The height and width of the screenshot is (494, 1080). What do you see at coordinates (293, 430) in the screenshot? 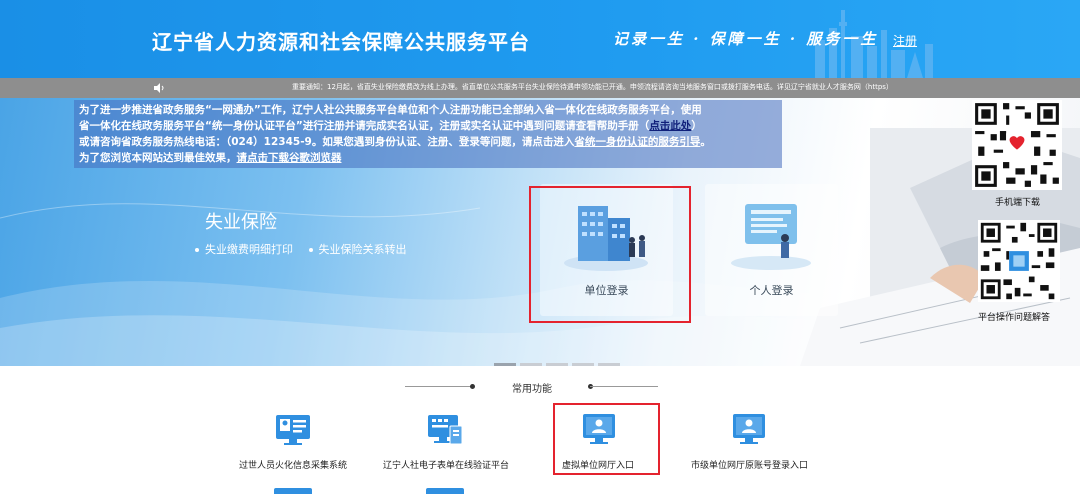
I see `id-card-icon` at bounding box center [293, 430].